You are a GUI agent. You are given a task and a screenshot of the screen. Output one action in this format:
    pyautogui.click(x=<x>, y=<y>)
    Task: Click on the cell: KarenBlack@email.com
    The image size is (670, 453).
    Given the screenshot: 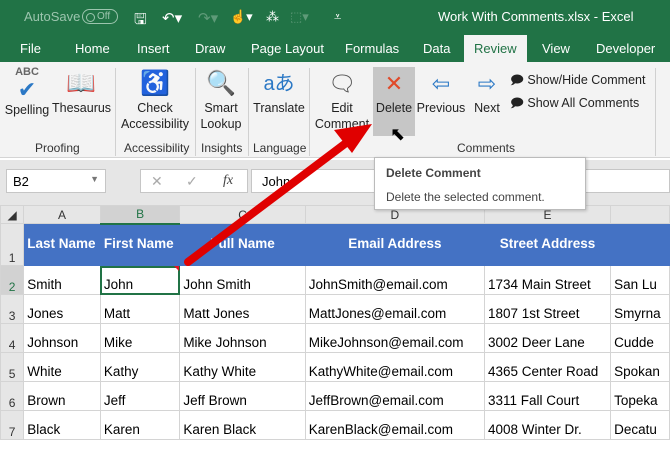 What is the action you would take?
    pyautogui.click(x=394, y=425)
    